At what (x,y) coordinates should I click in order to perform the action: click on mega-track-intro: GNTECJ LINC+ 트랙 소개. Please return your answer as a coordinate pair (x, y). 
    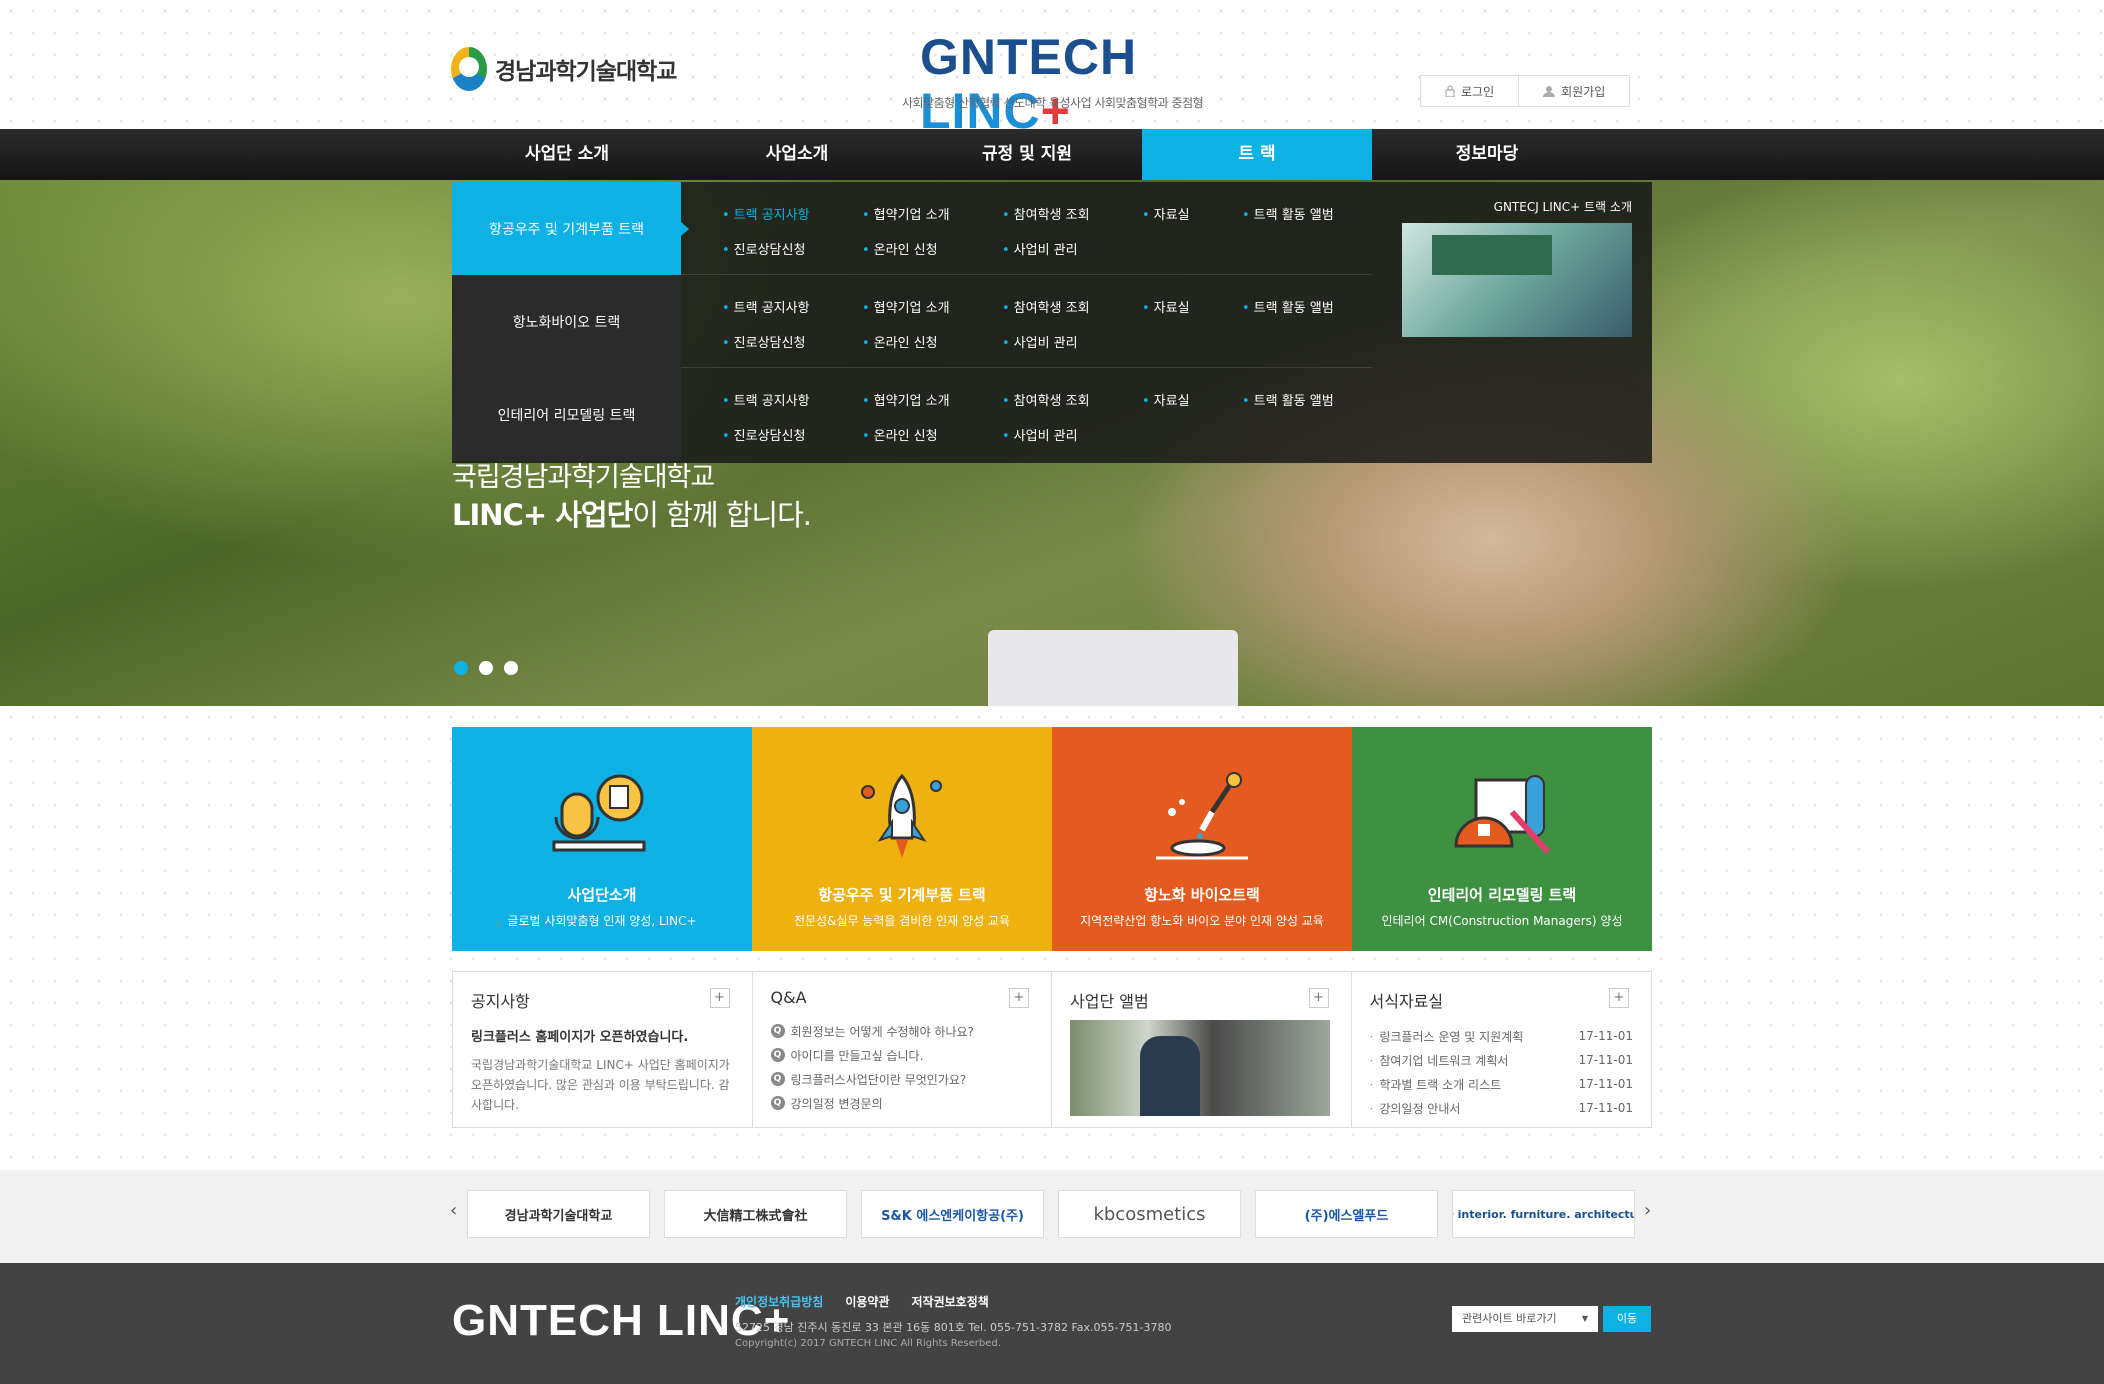
    Looking at the image, I should click on (1517, 267).